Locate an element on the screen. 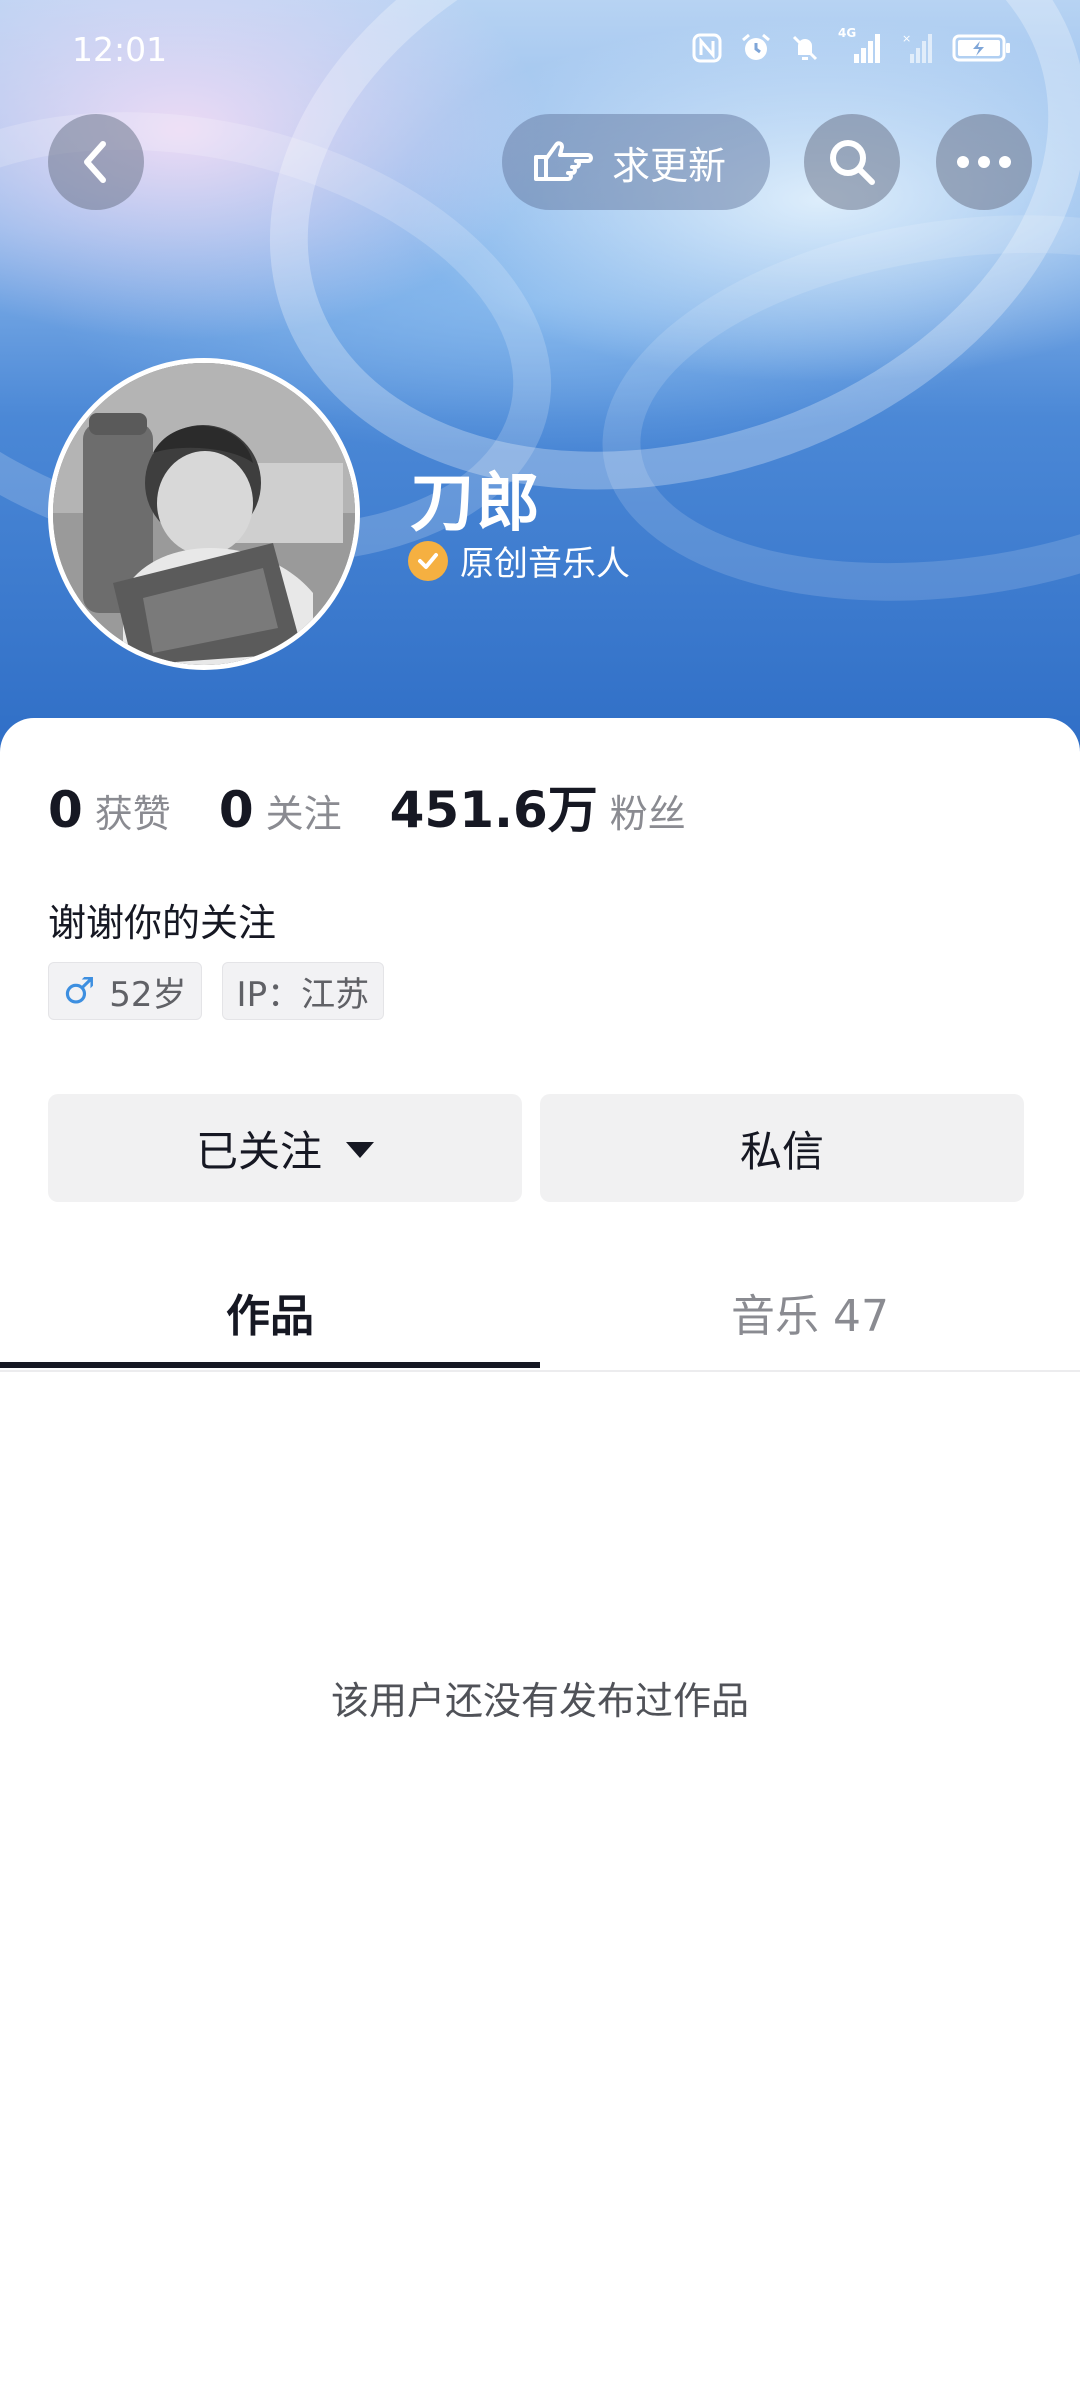 This screenshot has width=1080, height=2400. tab-works: 作品 is located at coordinates (270, 1312).